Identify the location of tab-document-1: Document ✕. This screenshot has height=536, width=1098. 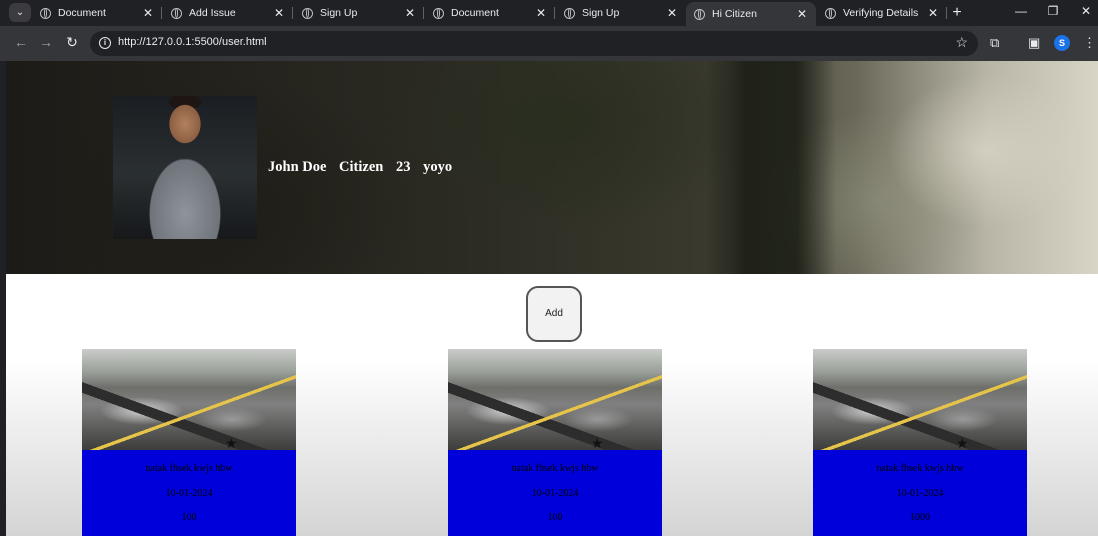
(97, 13).